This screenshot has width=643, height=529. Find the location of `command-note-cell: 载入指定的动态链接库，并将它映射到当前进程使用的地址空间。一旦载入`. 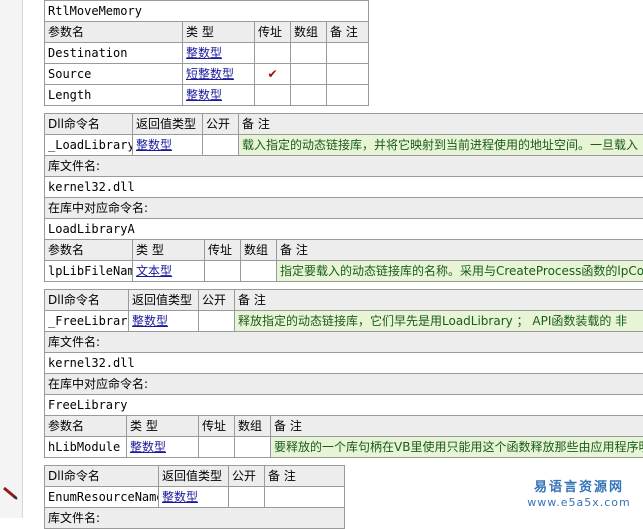

command-note-cell: 载入指定的动态链接库，并将它映射到当前进程使用的地址空间。一旦载入 is located at coordinates (441, 145).